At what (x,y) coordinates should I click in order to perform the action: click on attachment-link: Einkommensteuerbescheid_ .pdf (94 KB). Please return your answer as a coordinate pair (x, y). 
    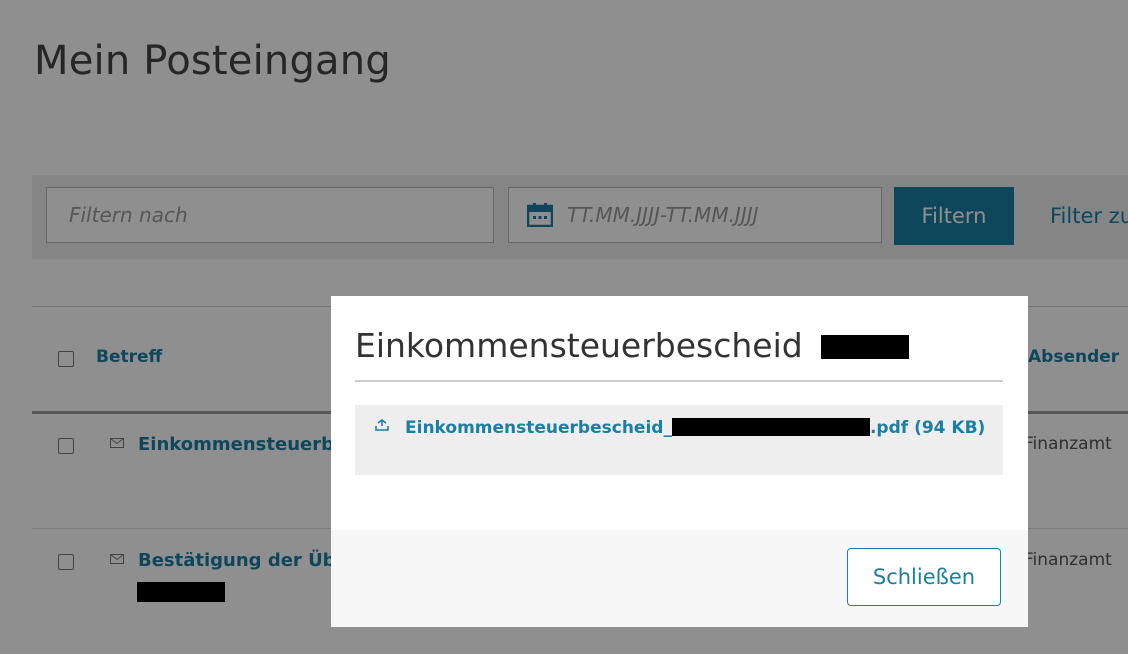
    Looking at the image, I should click on (700, 428).